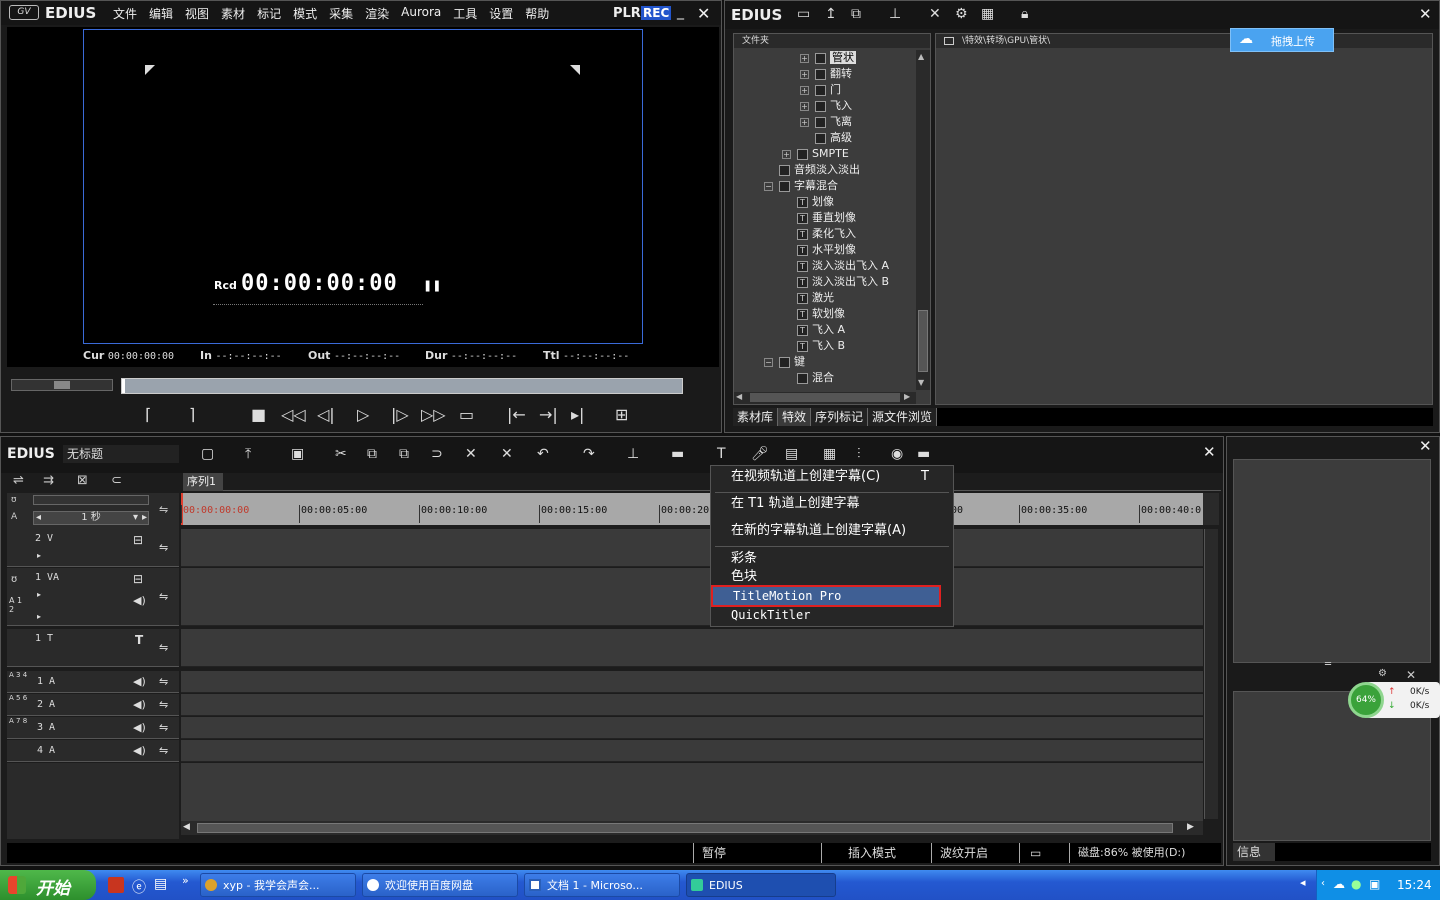 This screenshot has width=1440, height=900. Describe the element at coordinates (207, 454) in the screenshot. I see `new-sequence-icon: ▢` at that location.